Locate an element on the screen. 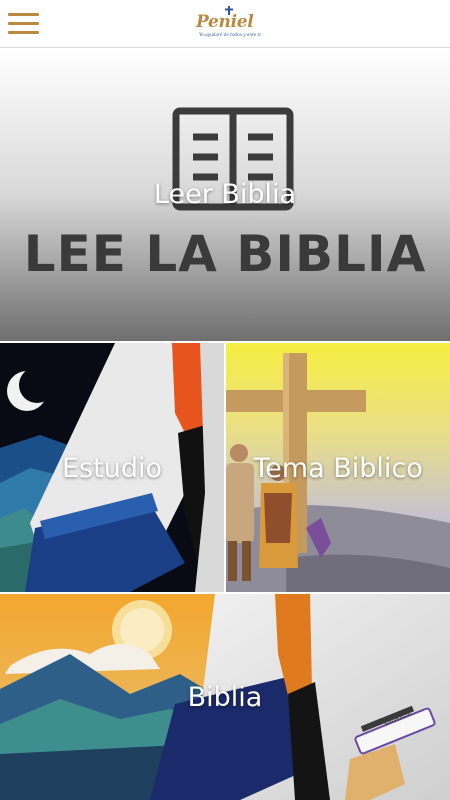  peniel-logo: Peniel Yo ayudaré de todos y ante todos is located at coordinates (227, 24).